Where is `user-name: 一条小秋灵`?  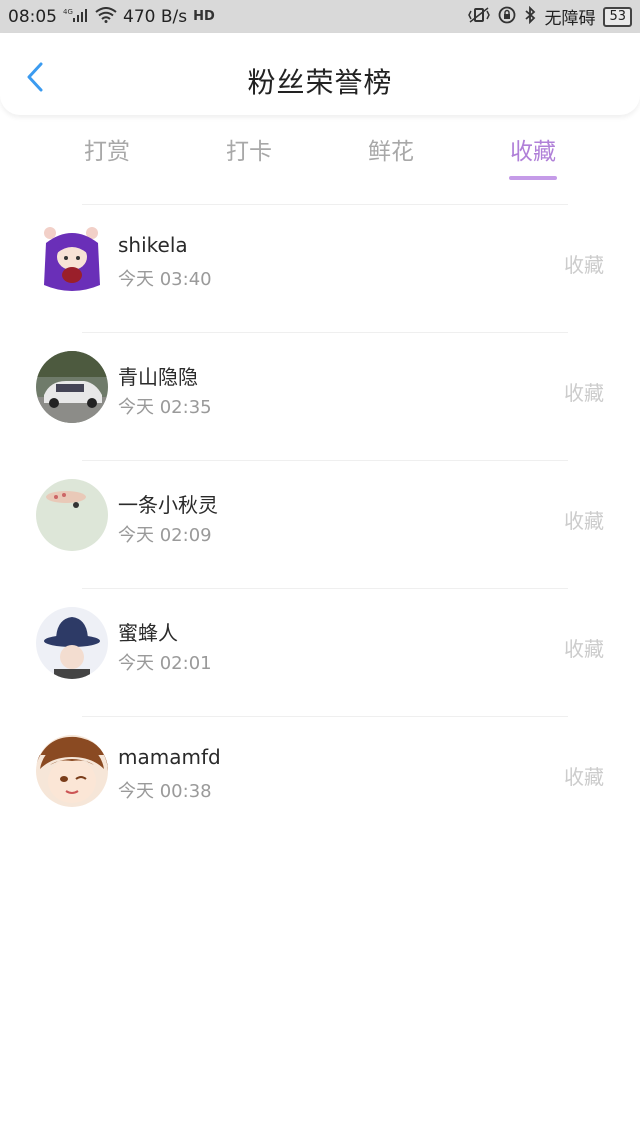
user-name: 一条小秋灵 is located at coordinates (168, 505).